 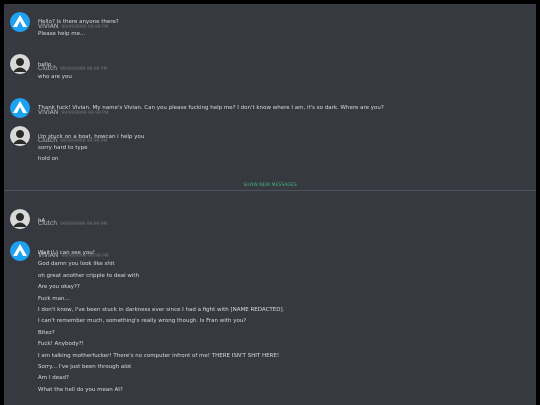 What do you see at coordinates (91, 137) in the screenshot?
I see `message-text: i'm stuck on a boat, howcan i help you` at bounding box center [91, 137].